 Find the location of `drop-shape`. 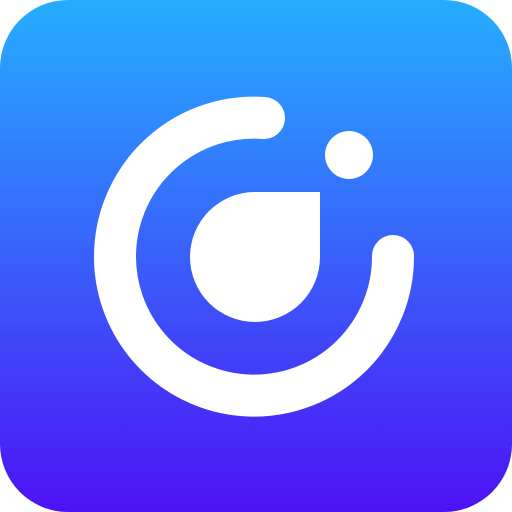

drop-shape is located at coordinates (255, 257).